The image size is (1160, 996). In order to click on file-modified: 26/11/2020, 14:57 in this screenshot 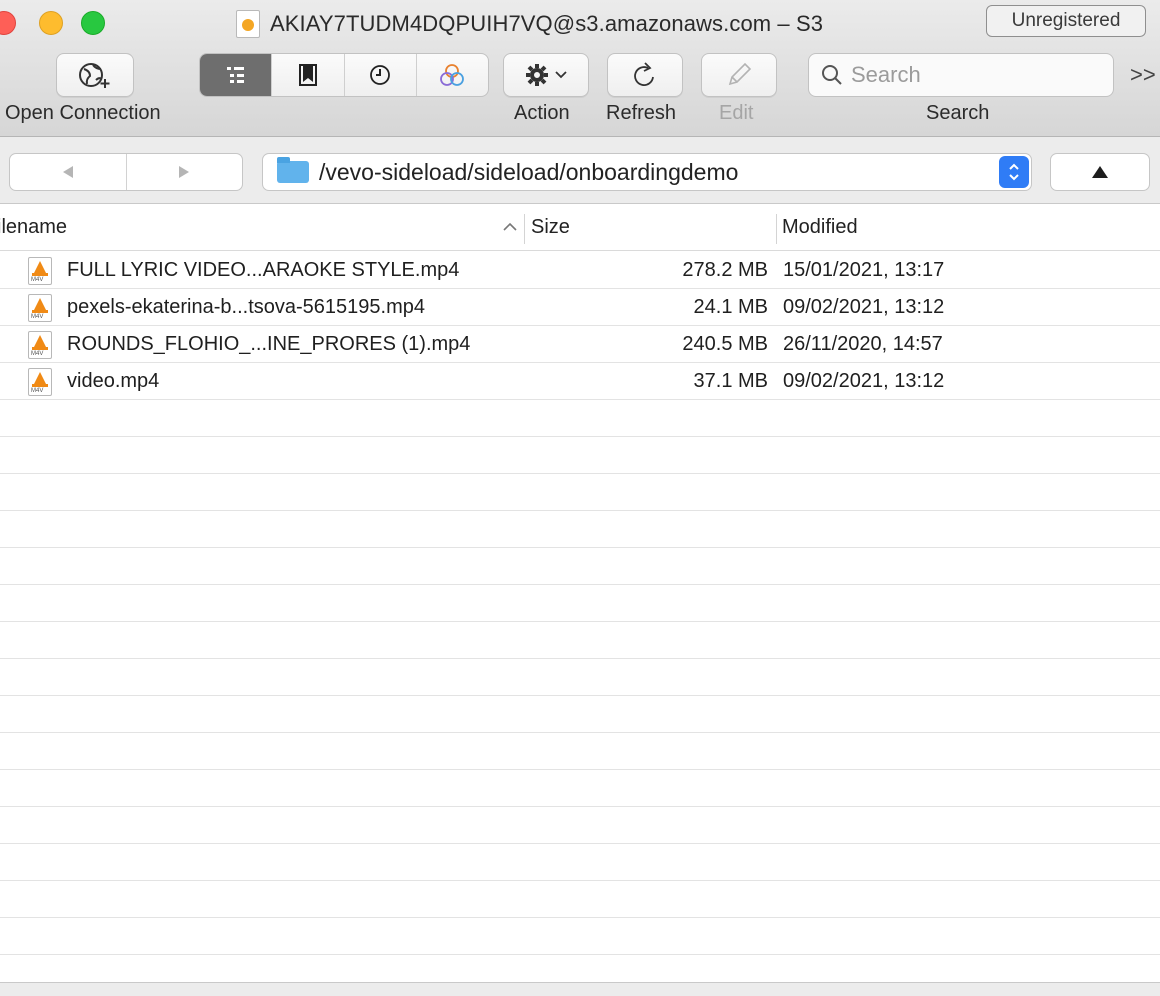, I will do `click(863, 344)`.